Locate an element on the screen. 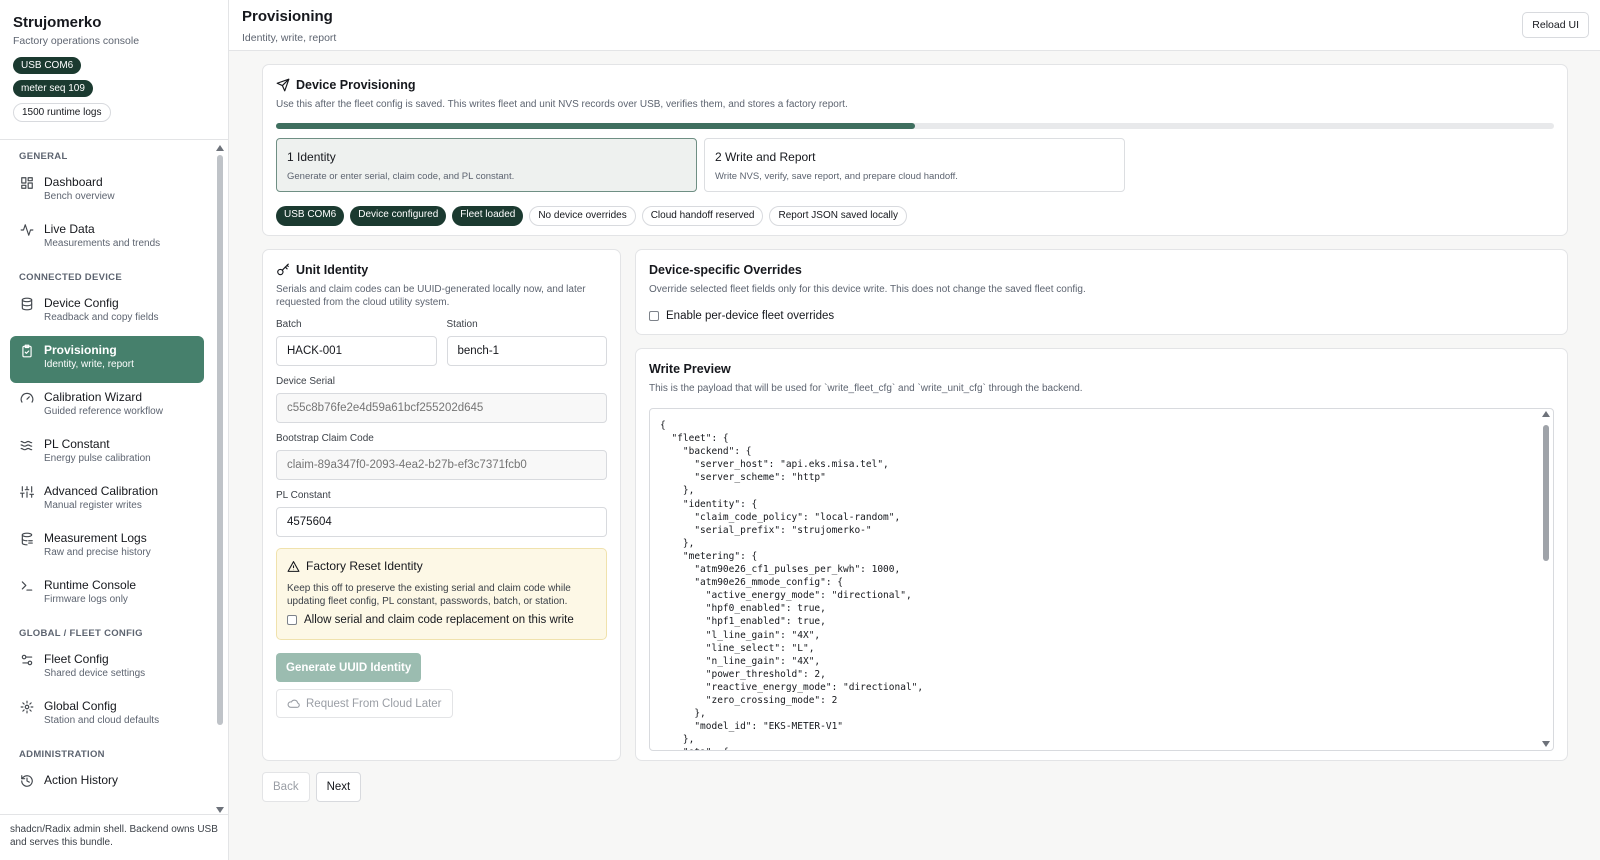  overrides-title: Device-specific Overrides is located at coordinates (725, 270).